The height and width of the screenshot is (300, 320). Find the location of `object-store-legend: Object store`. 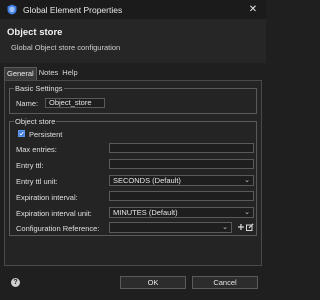

object-store-legend: Object store is located at coordinates (35, 121).